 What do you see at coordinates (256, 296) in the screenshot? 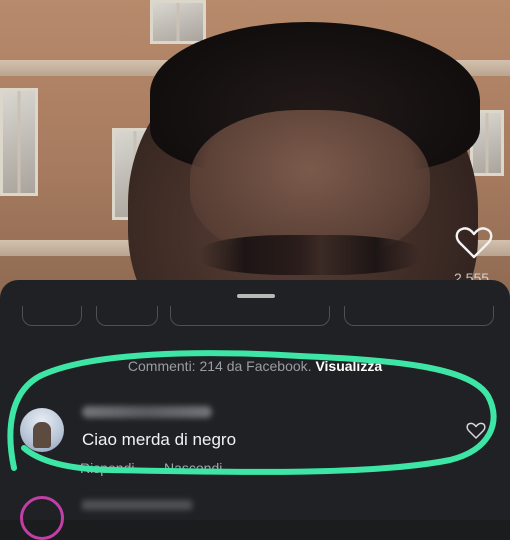
I see `drag-handle` at bounding box center [256, 296].